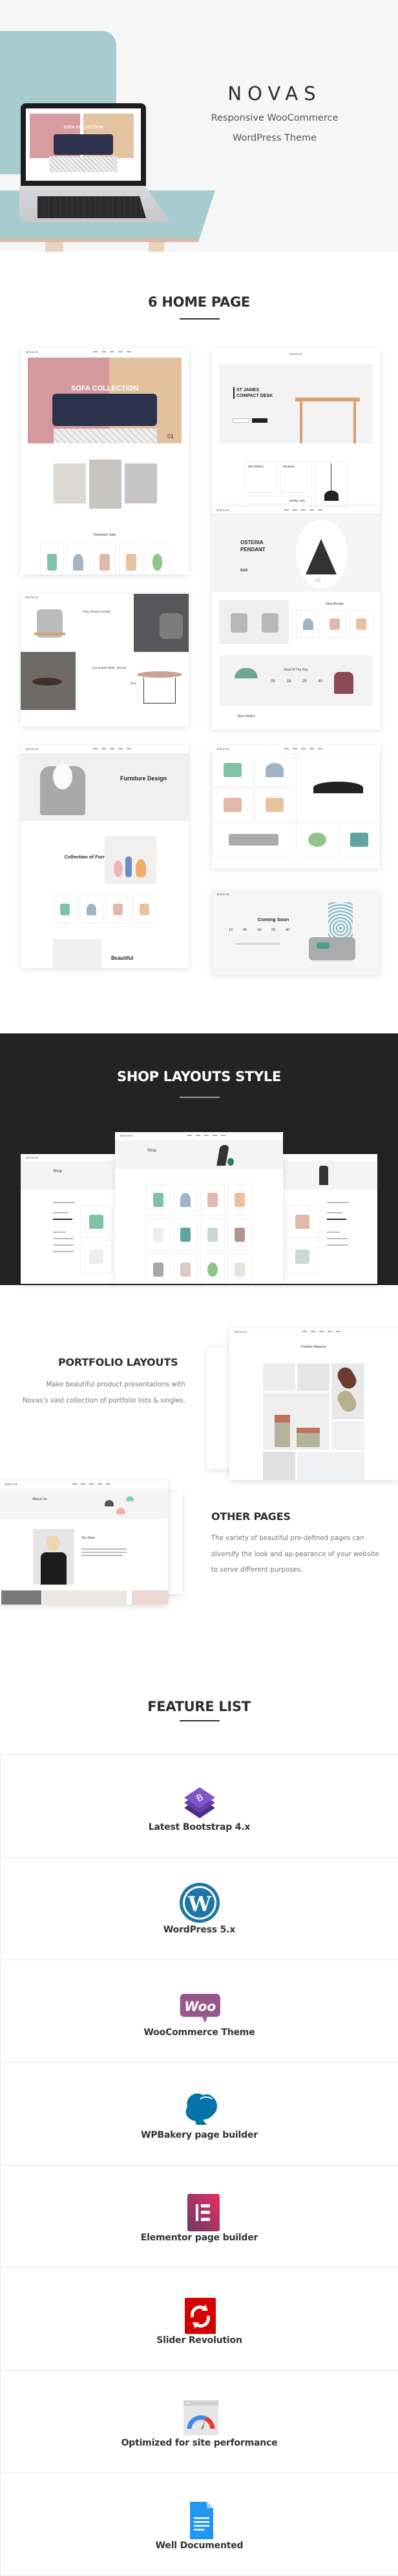 The image size is (398, 2576). Describe the element at coordinates (199, 2520) in the screenshot. I see `document-icon` at that location.